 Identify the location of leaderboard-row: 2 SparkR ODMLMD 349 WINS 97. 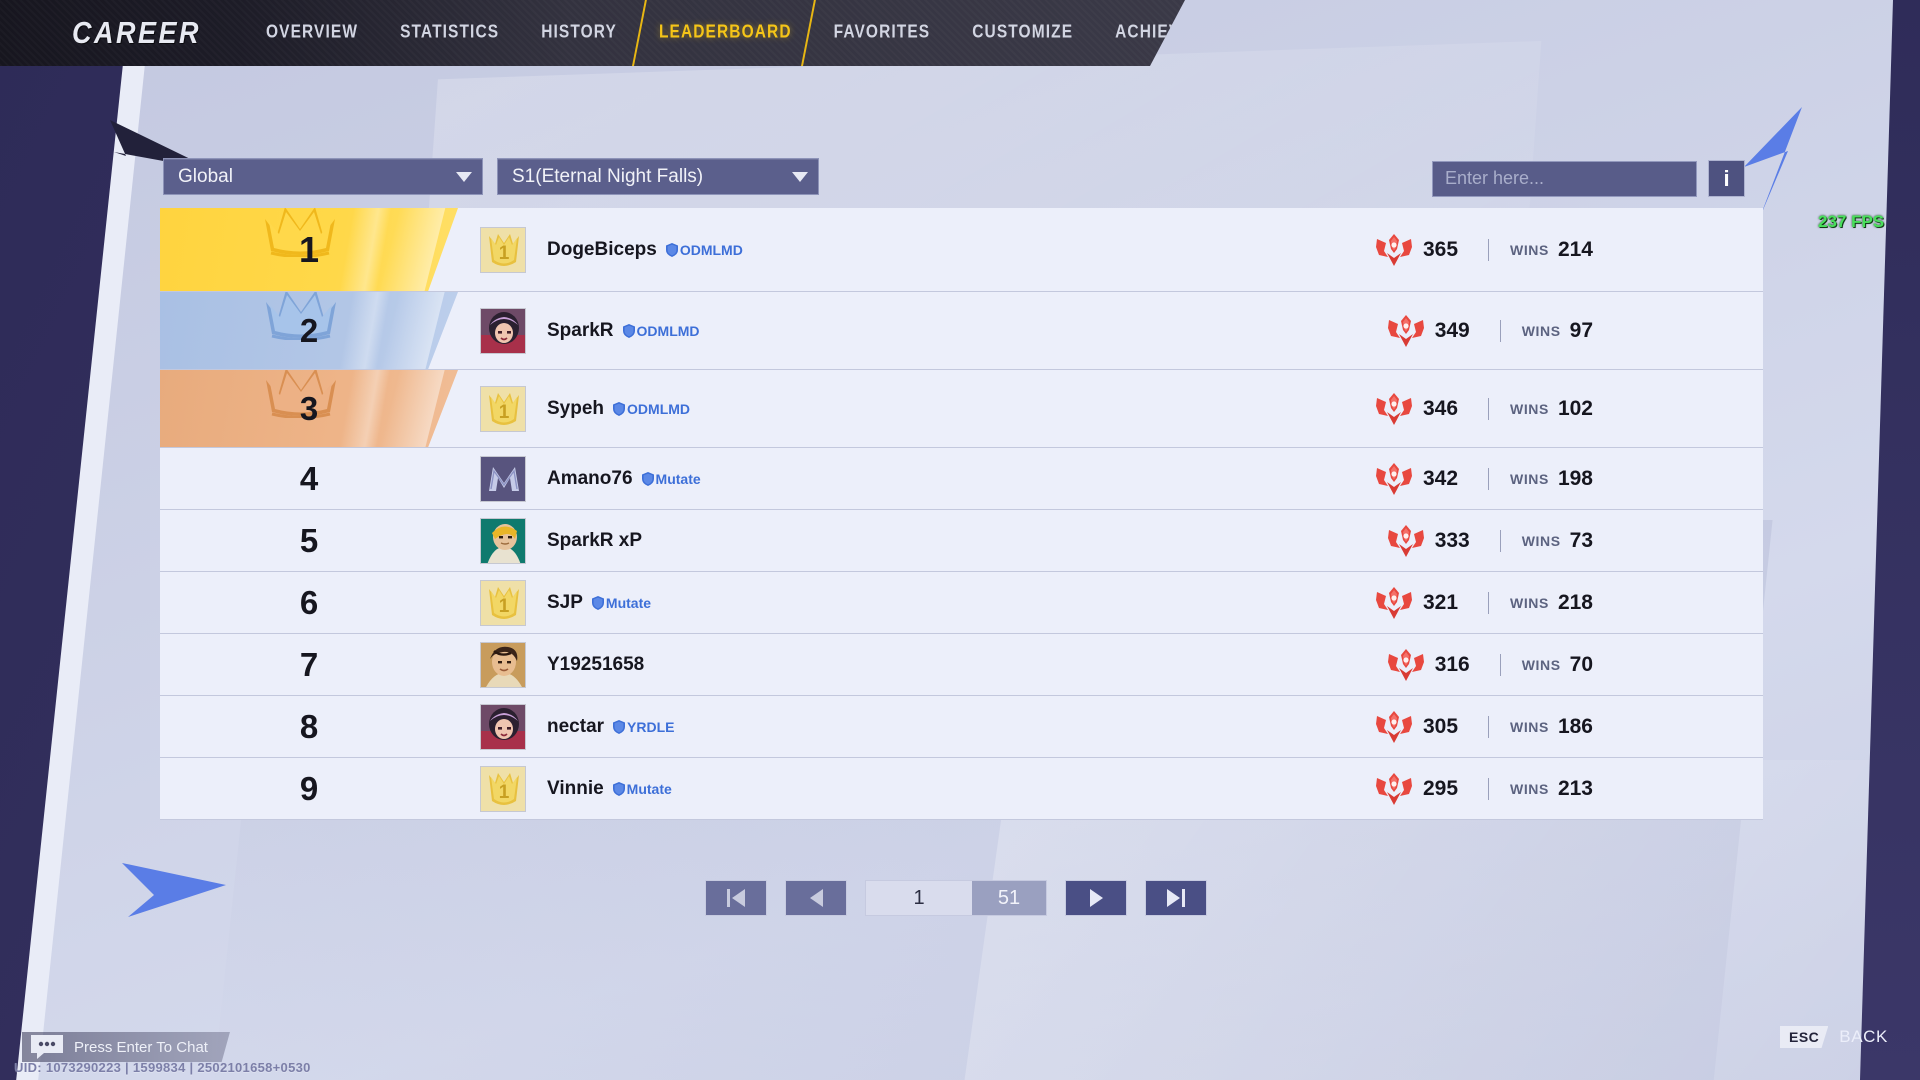
(961, 331).